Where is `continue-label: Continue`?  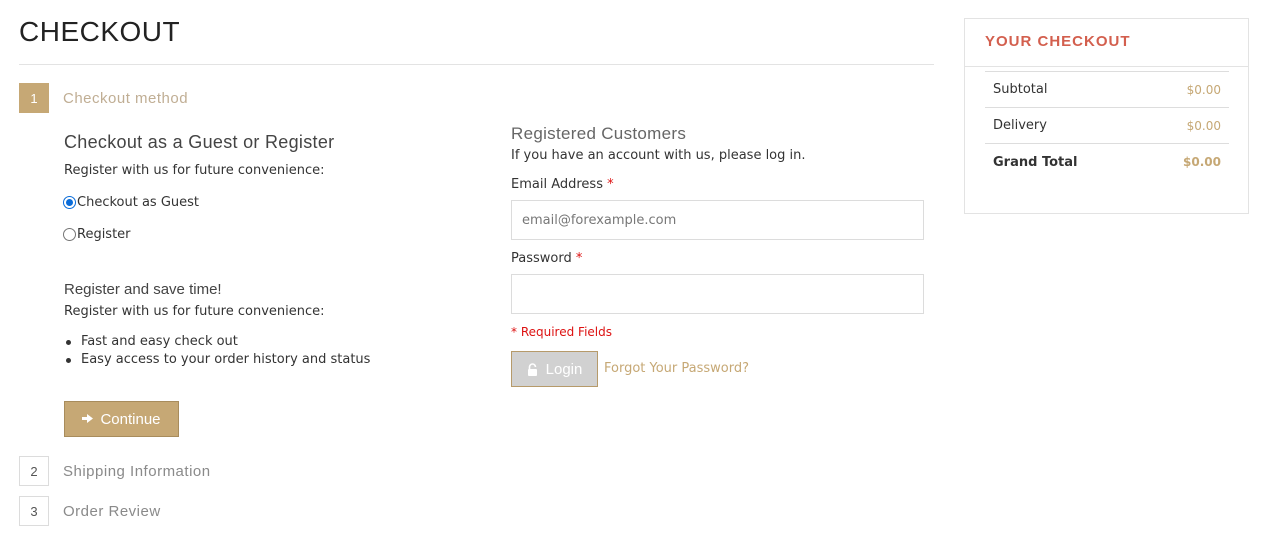
continue-label: Continue is located at coordinates (130, 419).